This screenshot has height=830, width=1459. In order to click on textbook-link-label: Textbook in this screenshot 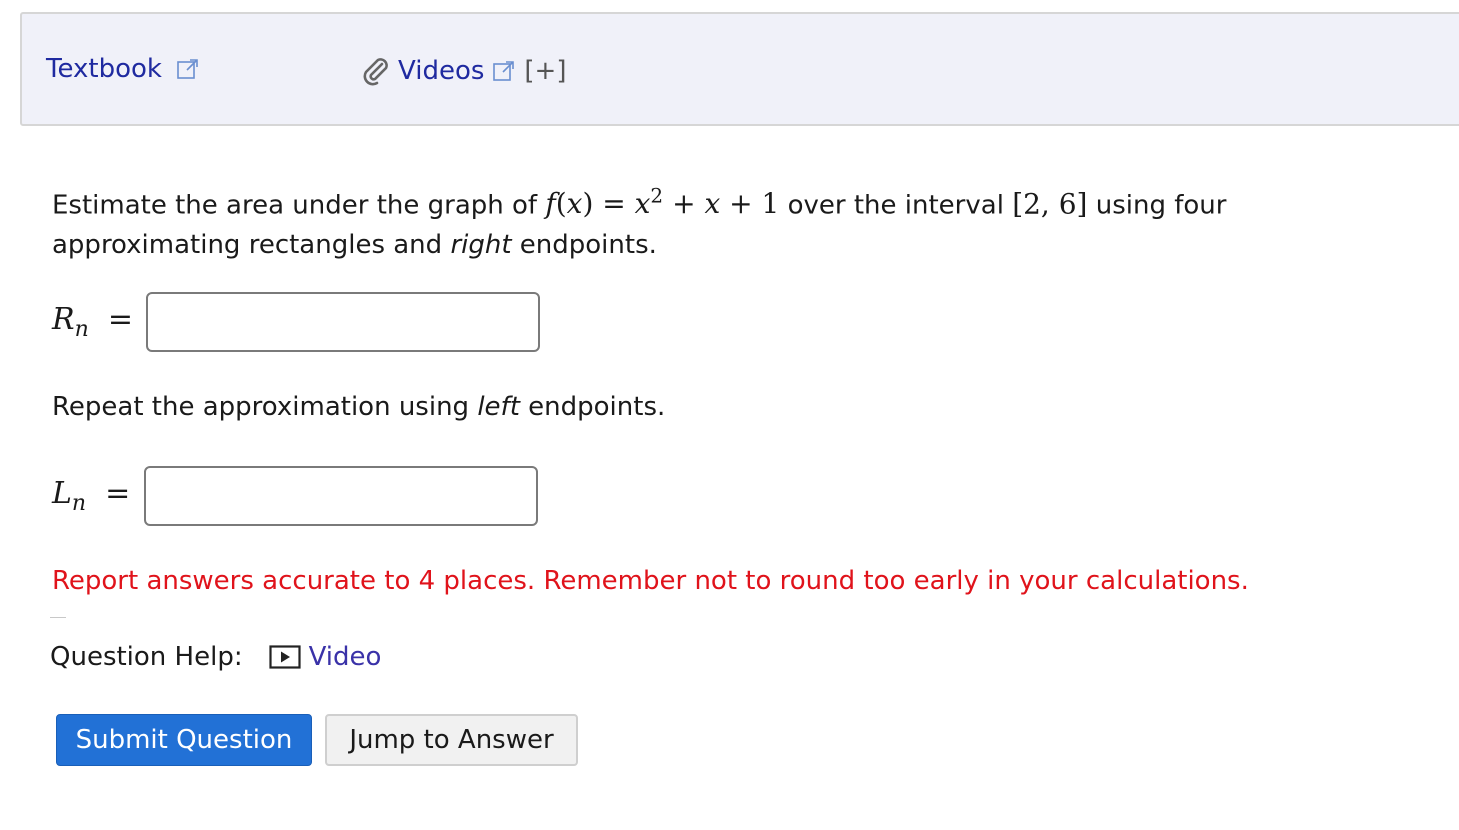, I will do `click(104, 69)`.